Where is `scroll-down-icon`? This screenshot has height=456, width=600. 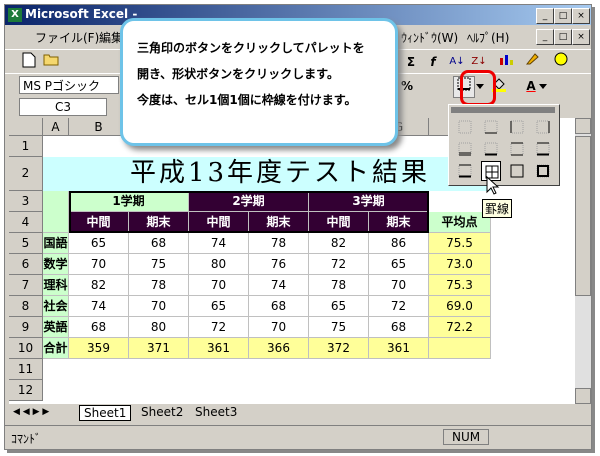
scroll-down-icon is located at coordinates (583, 396).